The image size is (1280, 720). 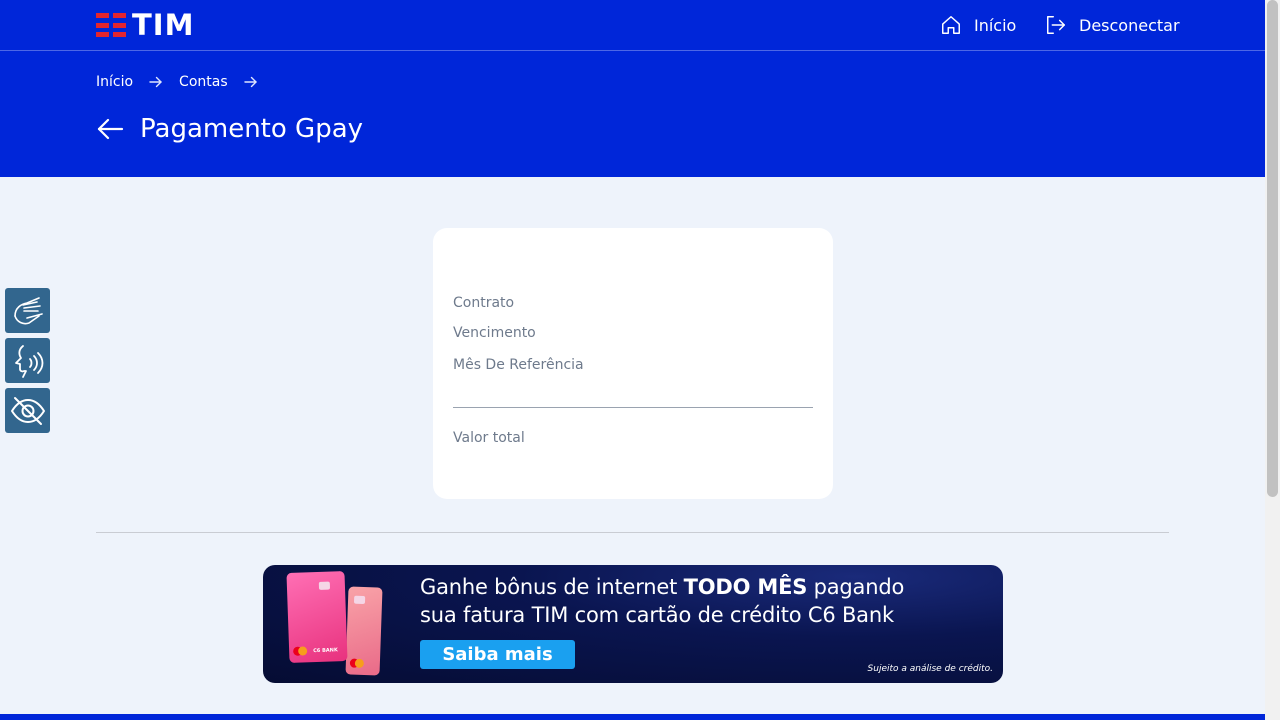 I want to click on sign-language-icon, so click(x=28, y=310).